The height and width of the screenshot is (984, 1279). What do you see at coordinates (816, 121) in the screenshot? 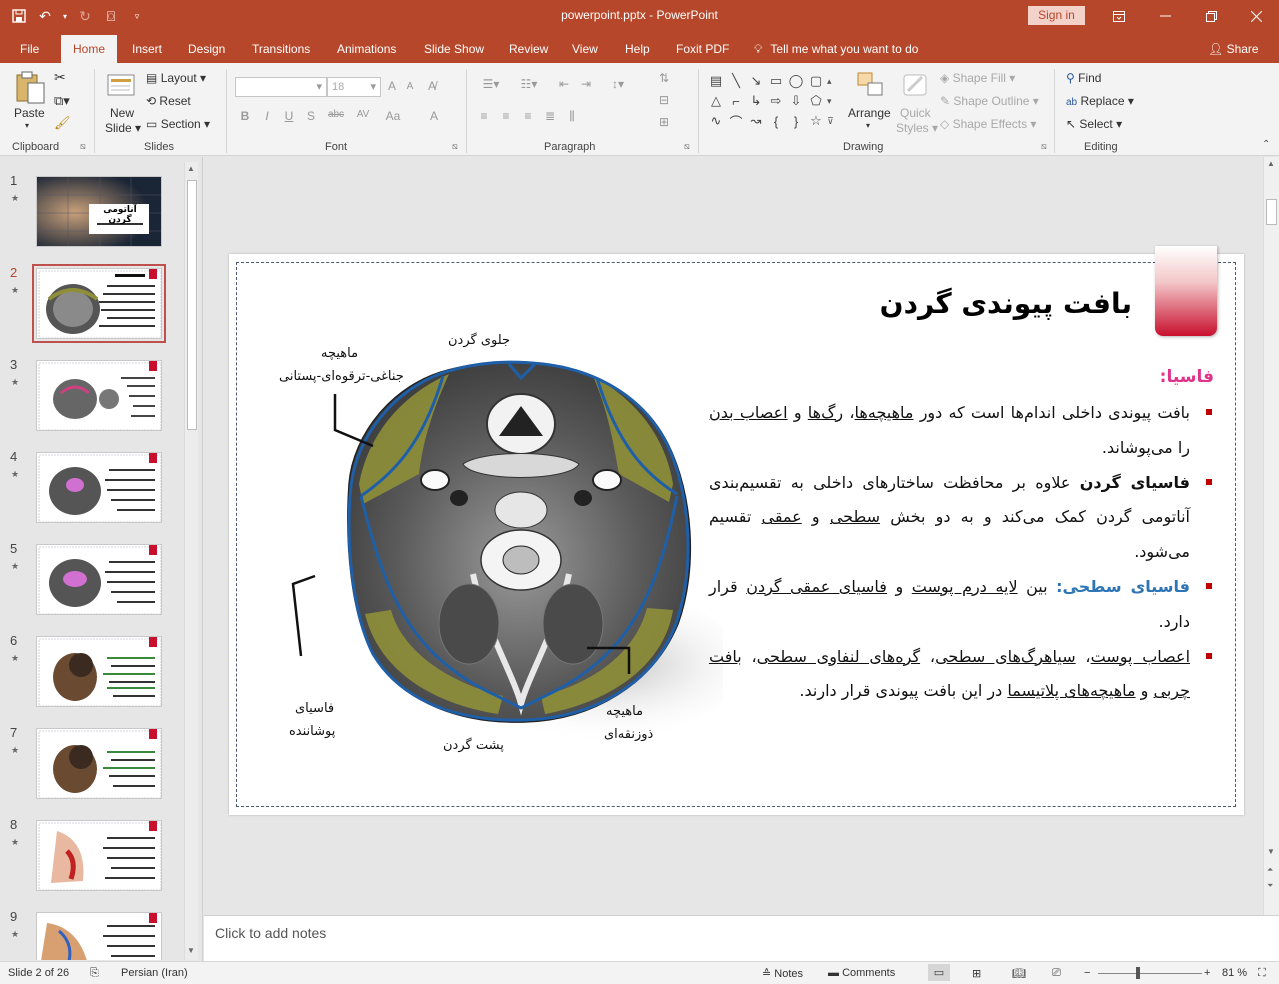
I see `star-shape-icon: ☆` at bounding box center [816, 121].